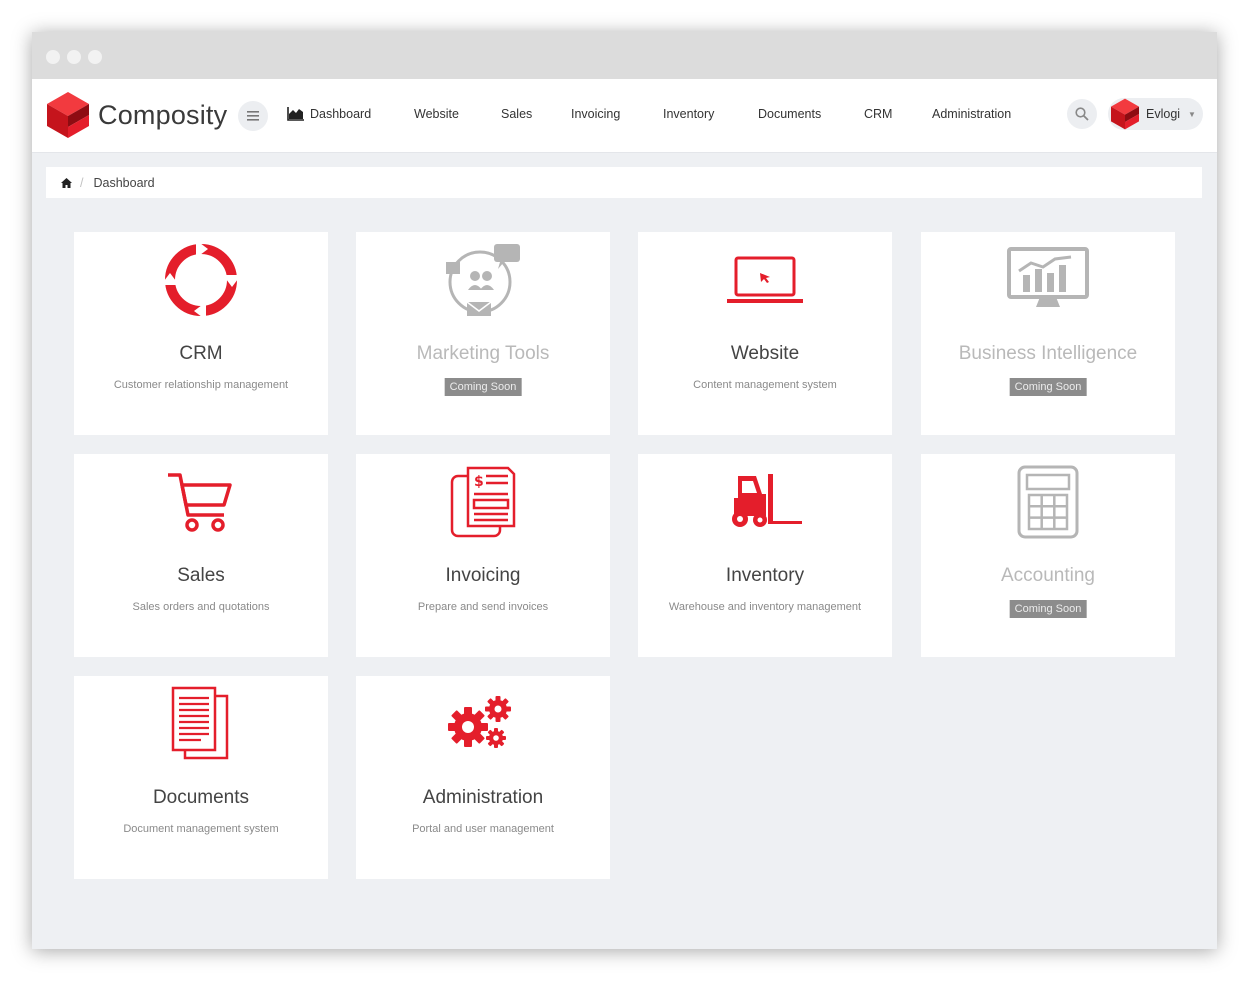 This screenshot has height=981, width=1249. What do you see at coordinates (201, 575) in the screenshot?
I see `card-title: Sales` at bounding box center [201, 575].